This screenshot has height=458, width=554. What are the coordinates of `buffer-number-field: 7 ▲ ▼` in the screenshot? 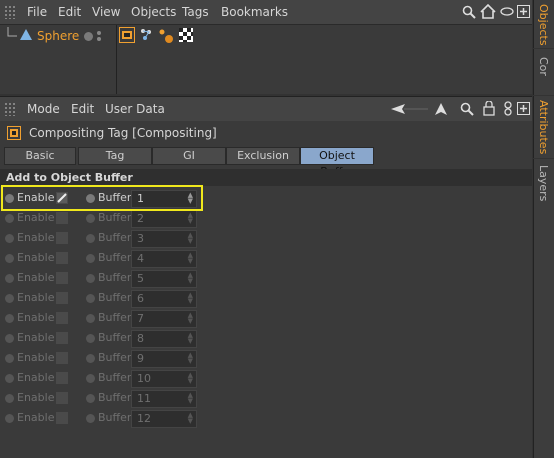 It's located at (164, 319).